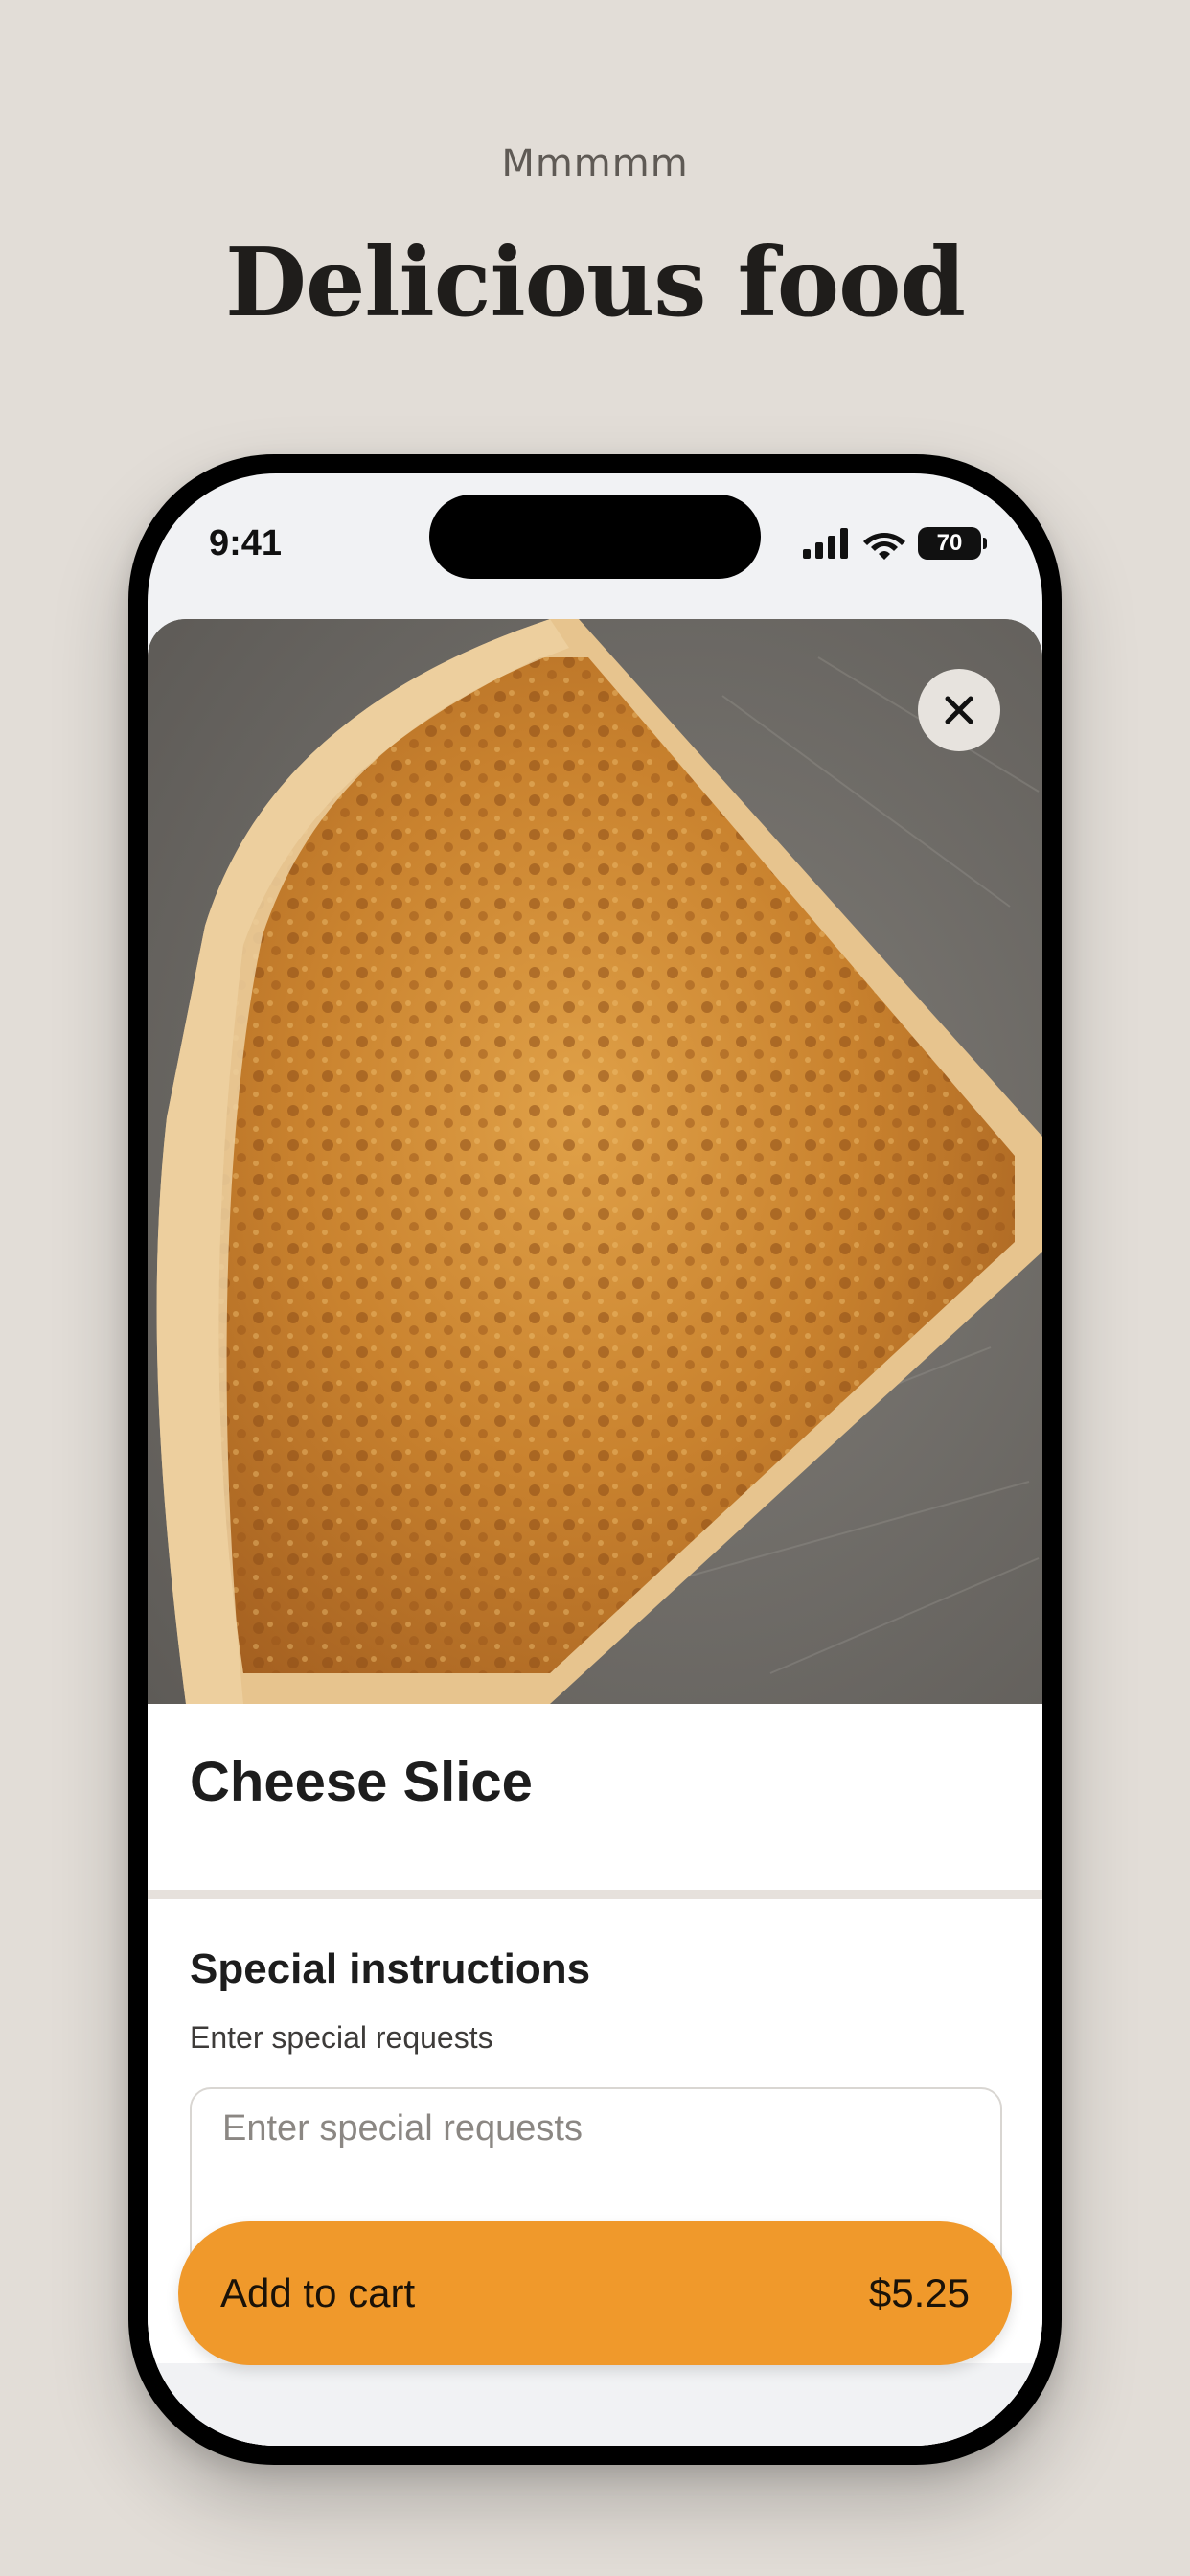 The image size is (1190, 2576). What do you see at coordinates (246, 543) in the screenshot?
I see `status-time: 9:41` at bounding box center [246, 543].